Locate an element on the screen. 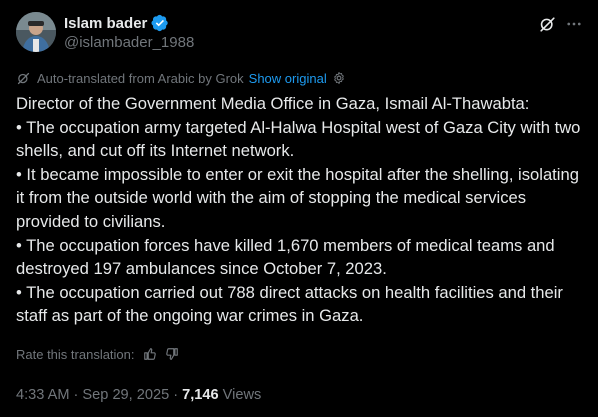  rate-translation-label: Rate this translation: is located at coordinates (75, 354).